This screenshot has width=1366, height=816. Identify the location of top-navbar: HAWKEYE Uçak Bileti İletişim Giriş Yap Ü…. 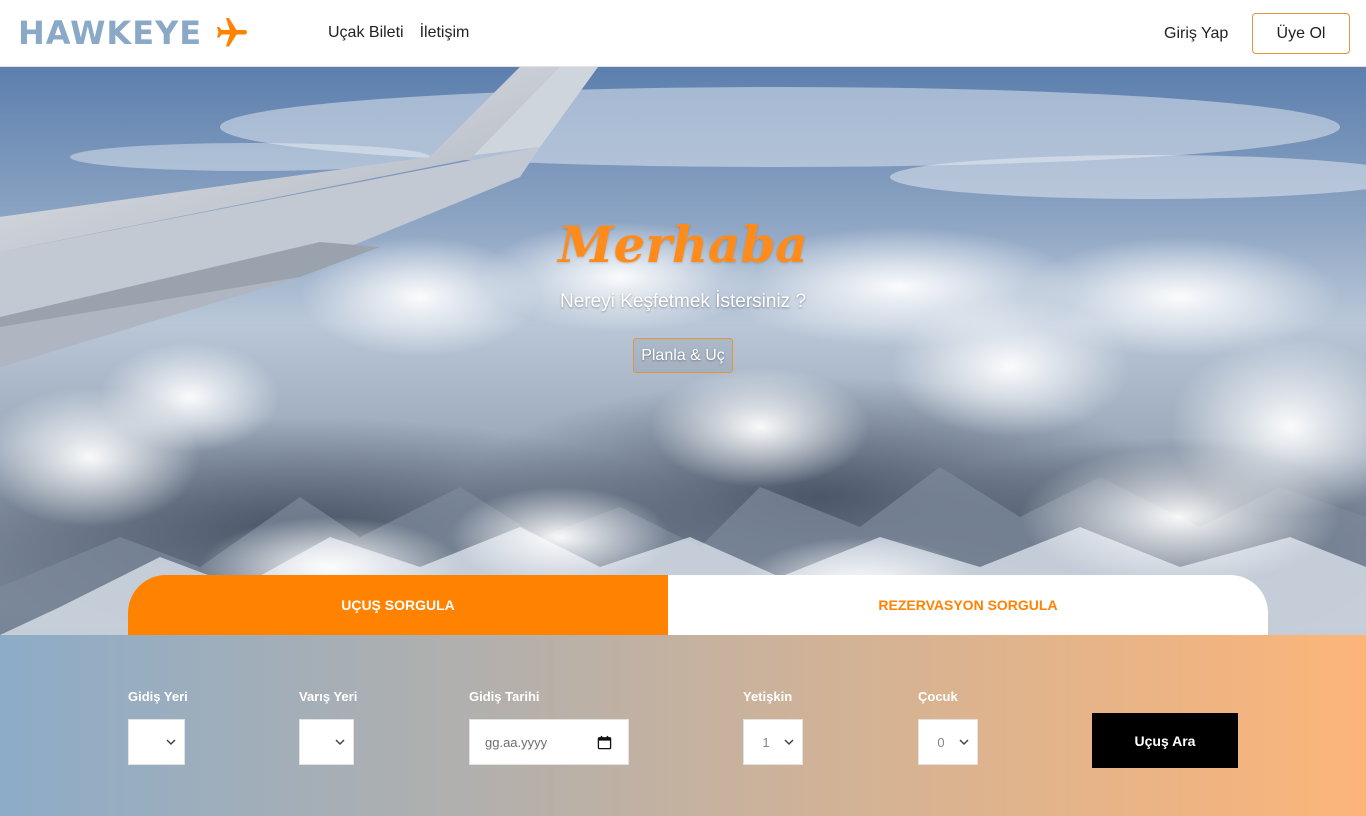
(683, 33).